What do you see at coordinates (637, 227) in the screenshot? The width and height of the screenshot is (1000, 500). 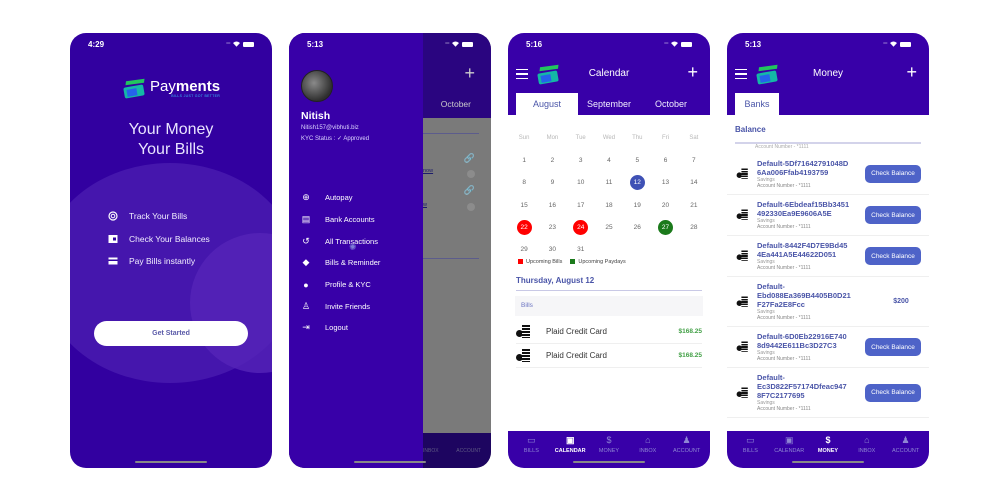 I see `calendar-day: 26` at bounding box center [637, 227].